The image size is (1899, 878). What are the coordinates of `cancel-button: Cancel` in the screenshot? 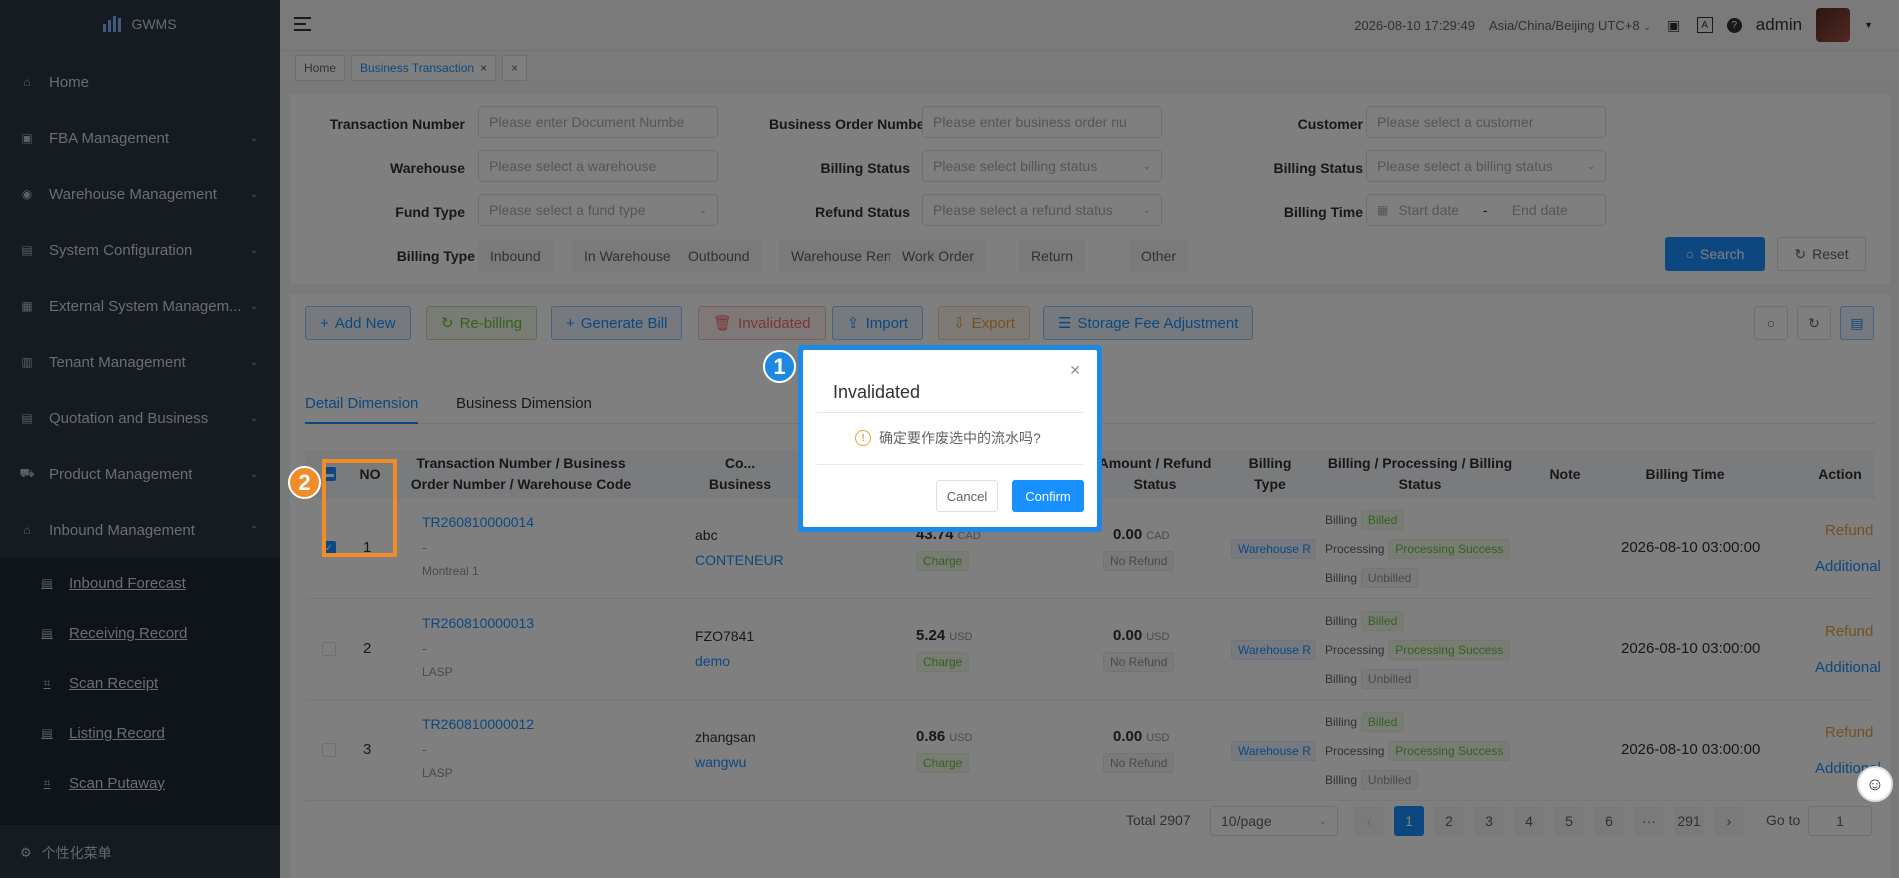 It's located at (967, 496).